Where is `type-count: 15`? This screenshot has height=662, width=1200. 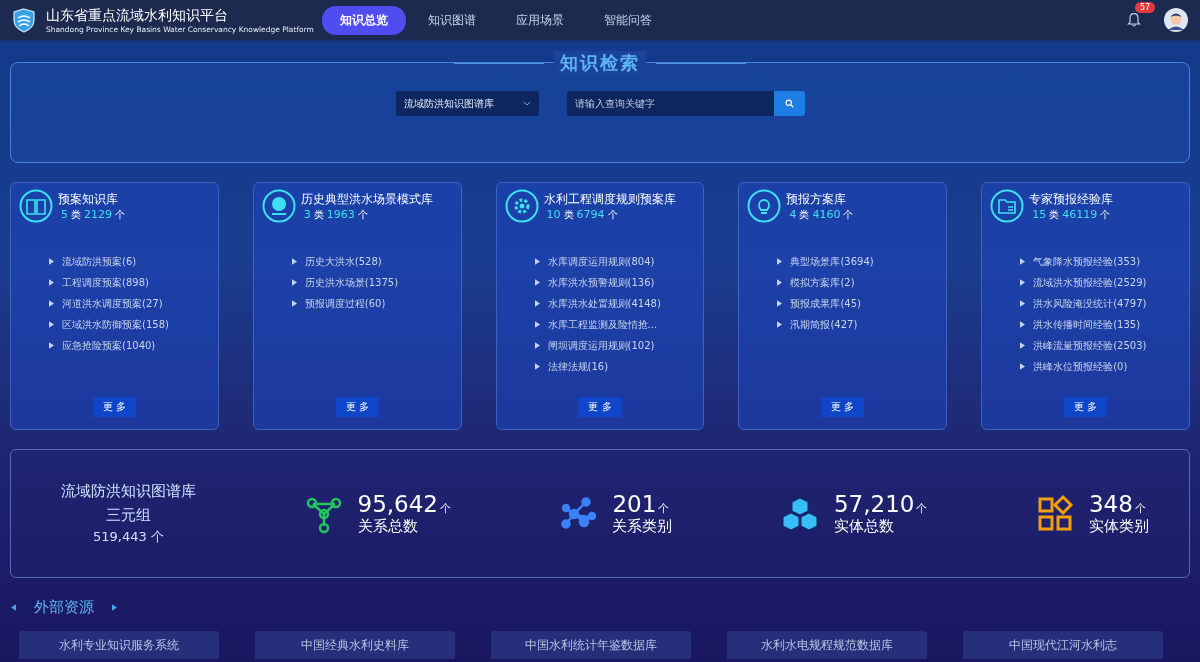 type-count: 15 is located at coordinates (1039, 214).